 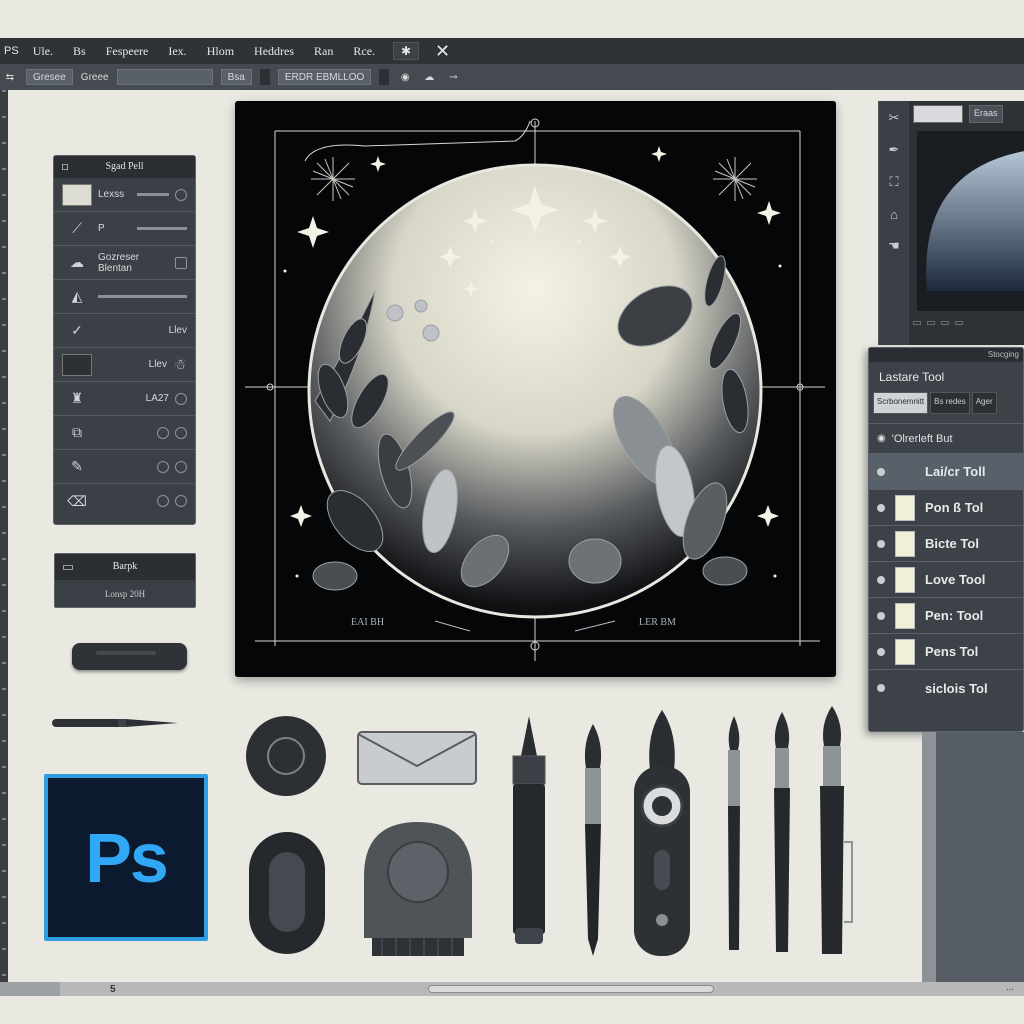 I want to click on menu-item: Bs, so click(x=79, y=51).